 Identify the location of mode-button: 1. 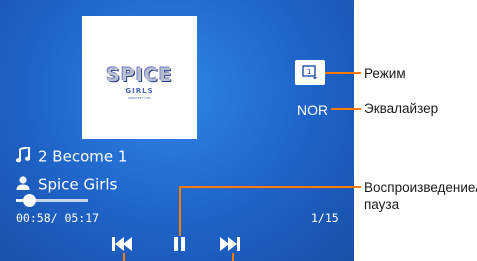
(310, 72).